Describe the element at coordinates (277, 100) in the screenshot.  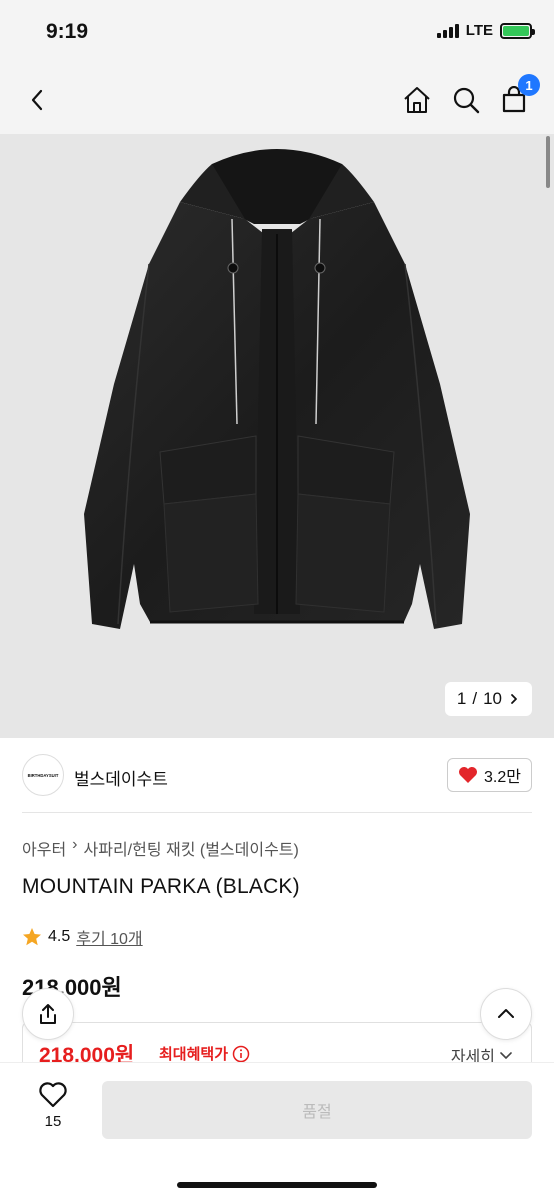
I see `top-nav: 1` at that location.